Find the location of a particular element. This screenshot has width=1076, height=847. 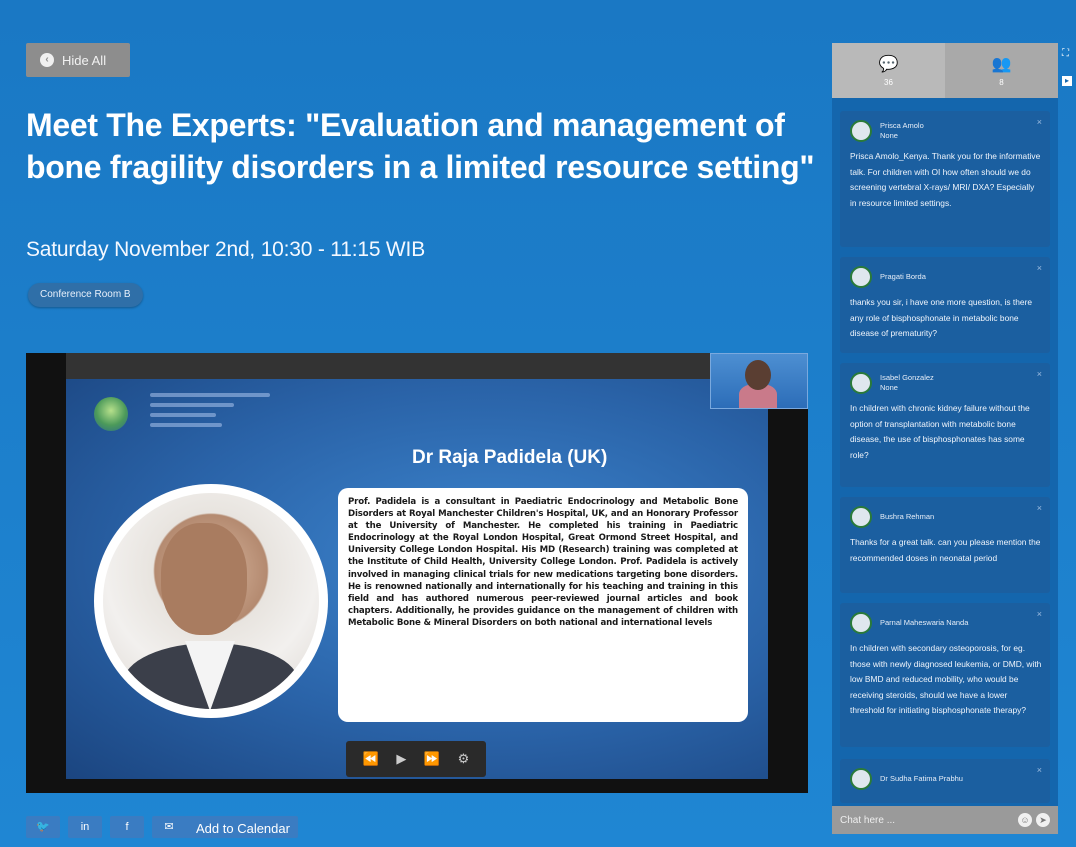

hide-all-button: ‹ Hide All is located at coordinates (78, 60).